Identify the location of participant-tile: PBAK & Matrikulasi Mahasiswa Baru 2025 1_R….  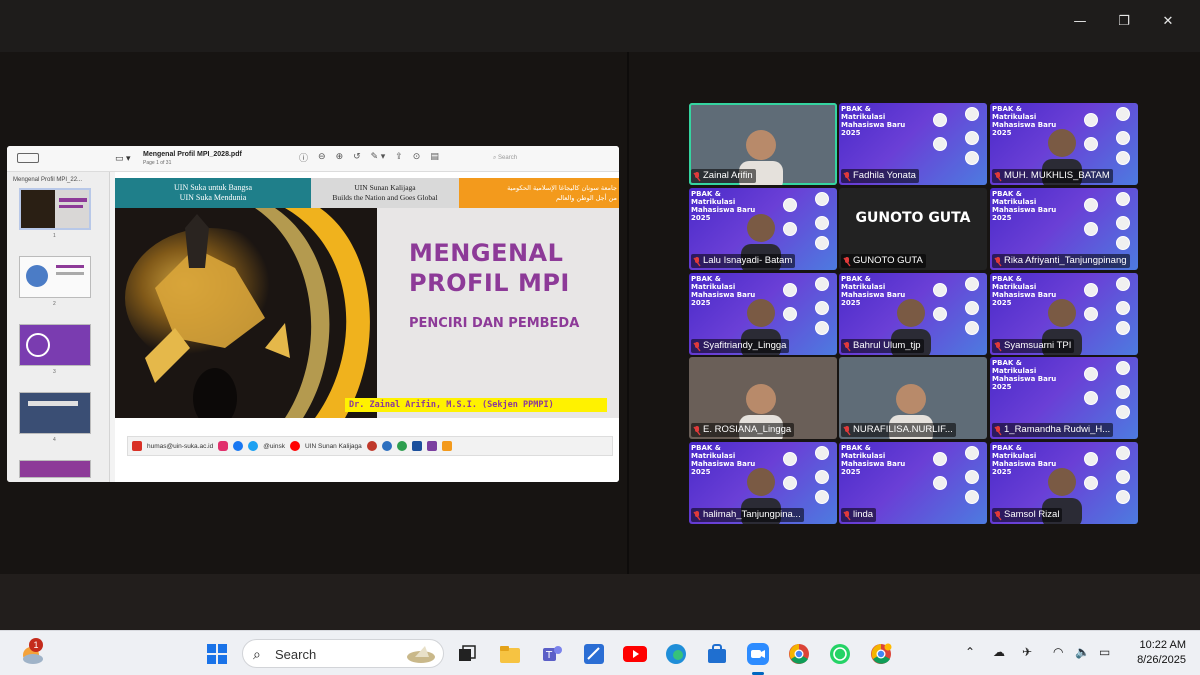
(1064, 398).